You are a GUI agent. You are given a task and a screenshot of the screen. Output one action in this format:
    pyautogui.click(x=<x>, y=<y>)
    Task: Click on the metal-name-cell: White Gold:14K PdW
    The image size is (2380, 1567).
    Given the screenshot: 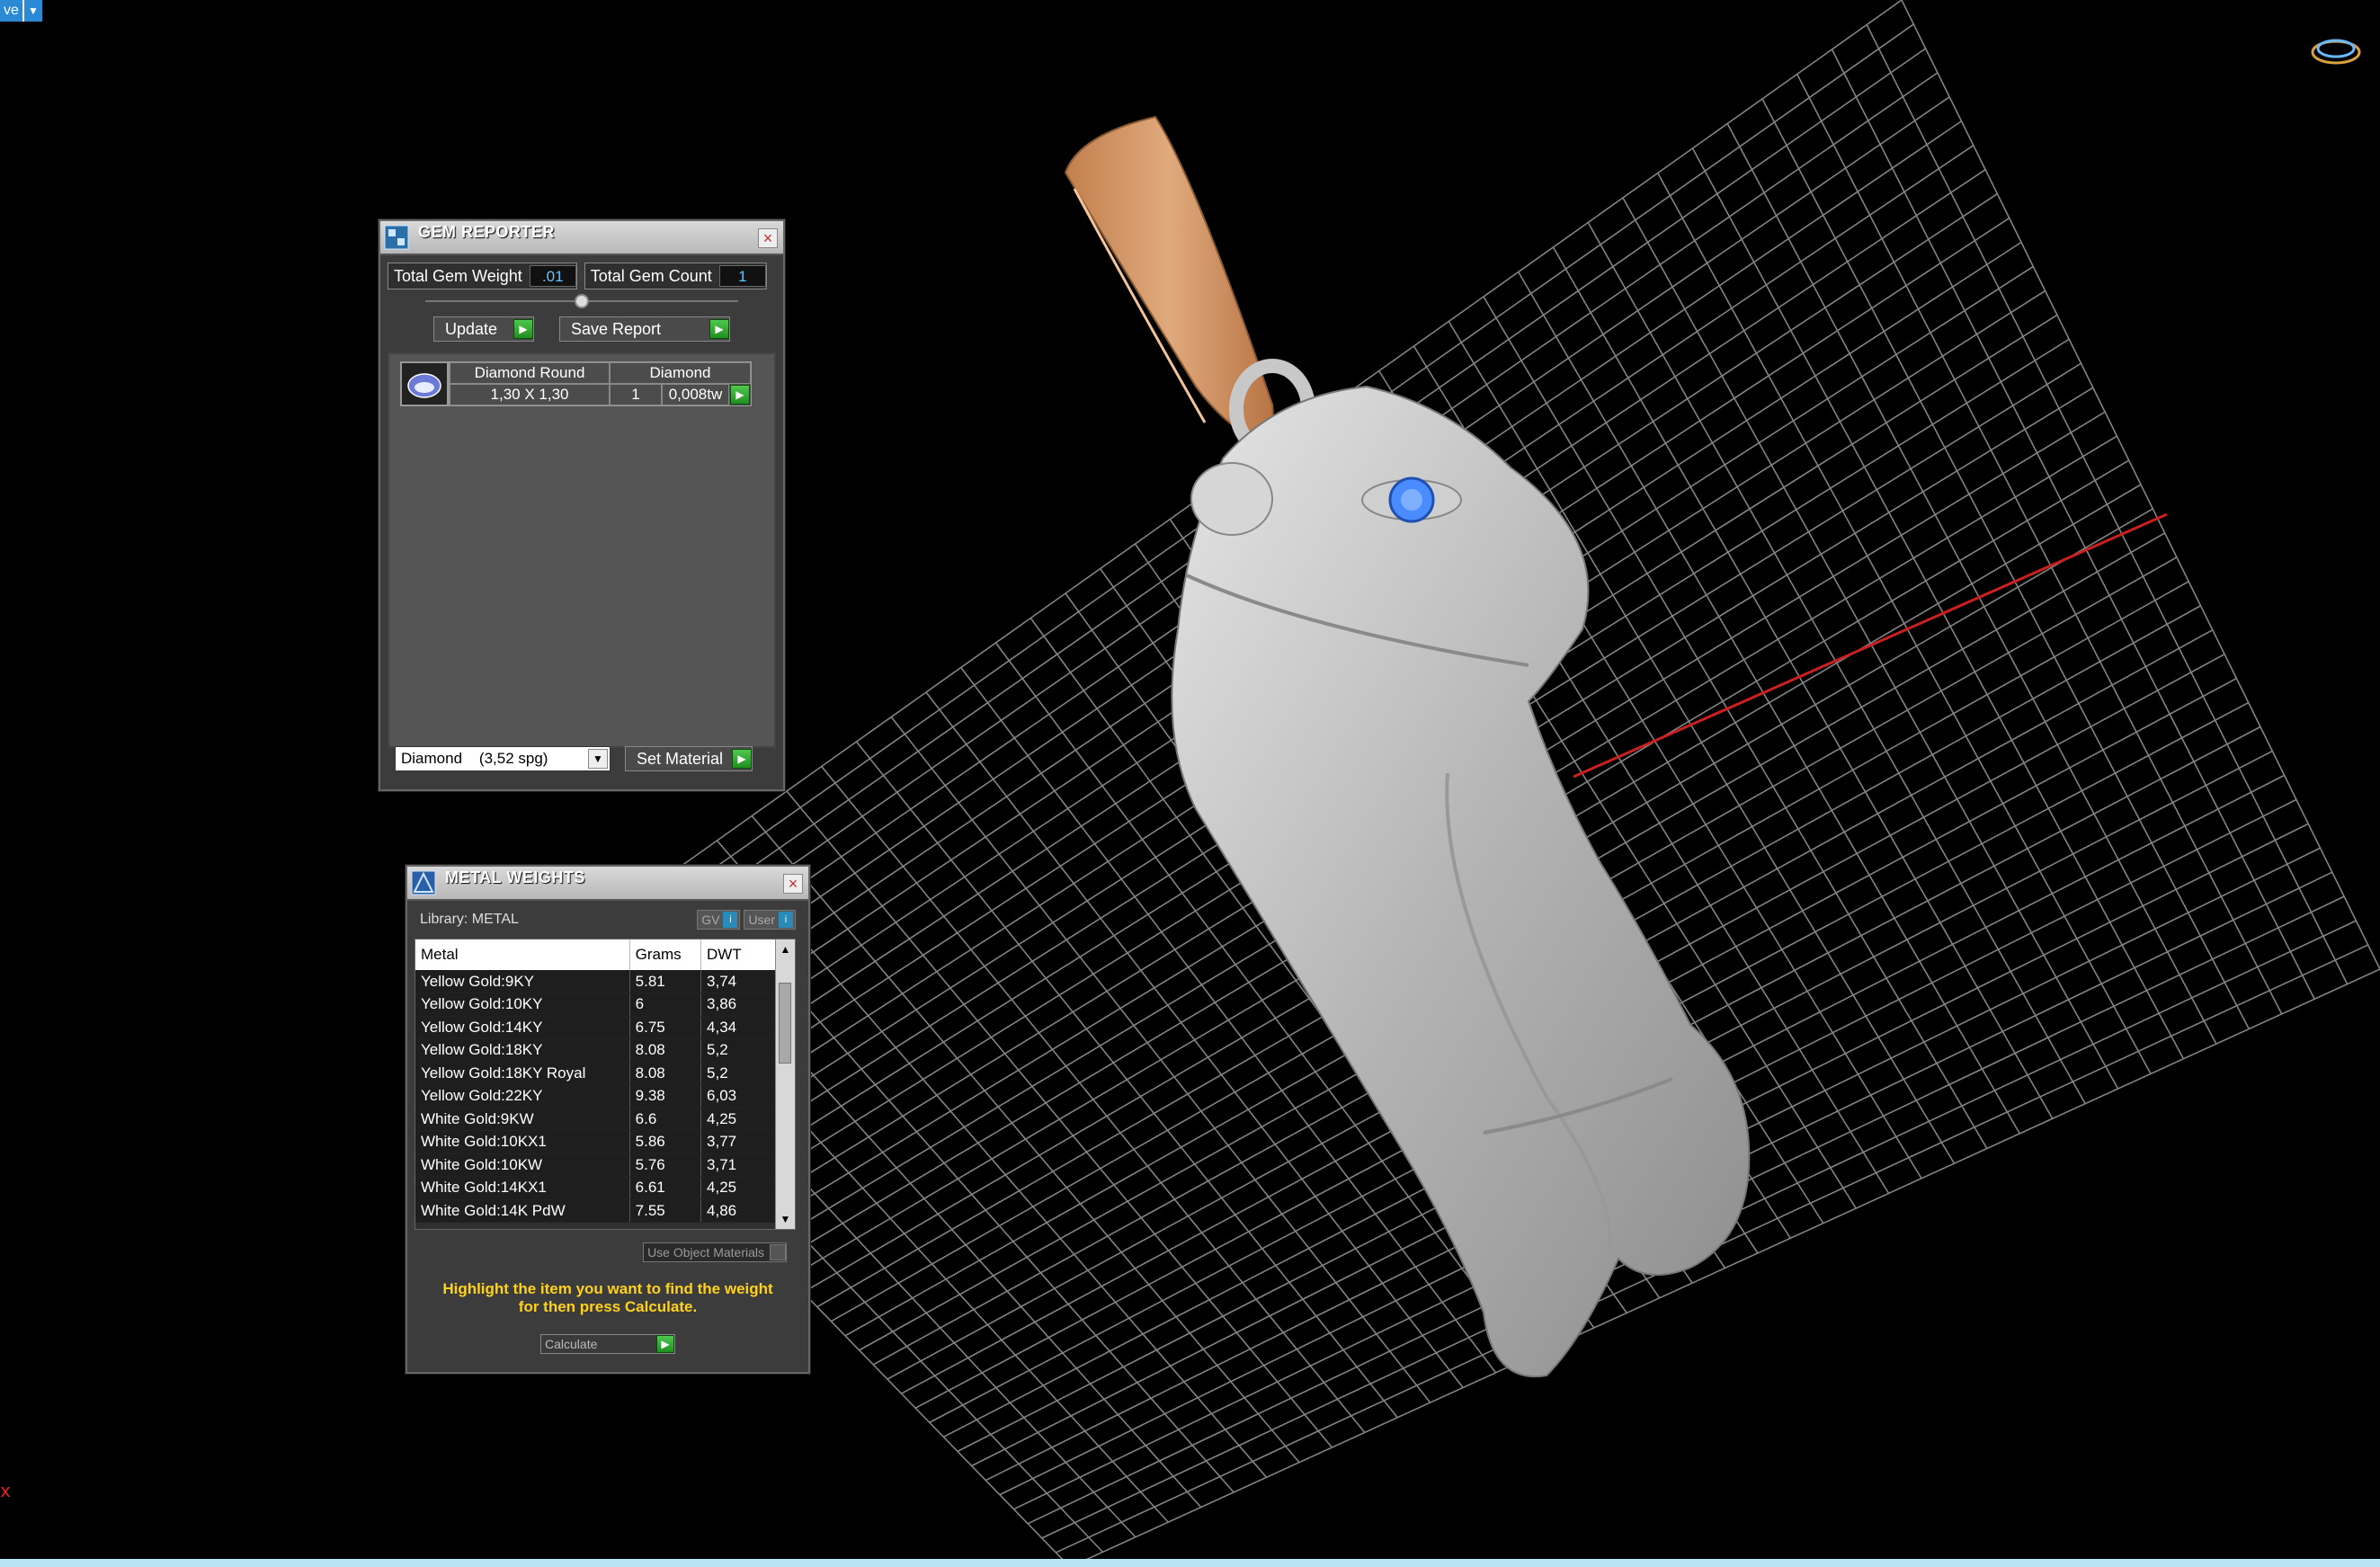 What is the action you would take?
    pyautogui.click(x=522, y=1211)
    